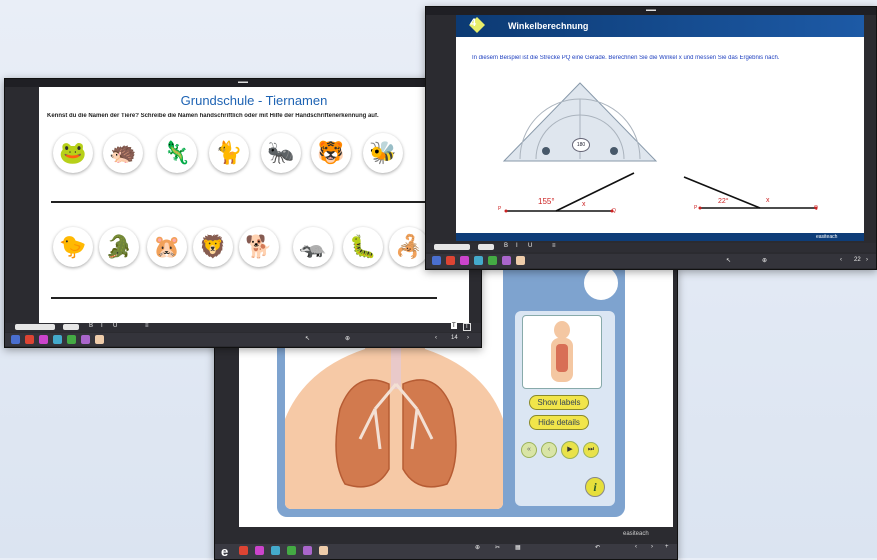 Image resolution: width=877 pixels, height=560 pixels. Describe the element at coordinates (857, 260) in the screenshot. I see `page-number: 22` at that location.